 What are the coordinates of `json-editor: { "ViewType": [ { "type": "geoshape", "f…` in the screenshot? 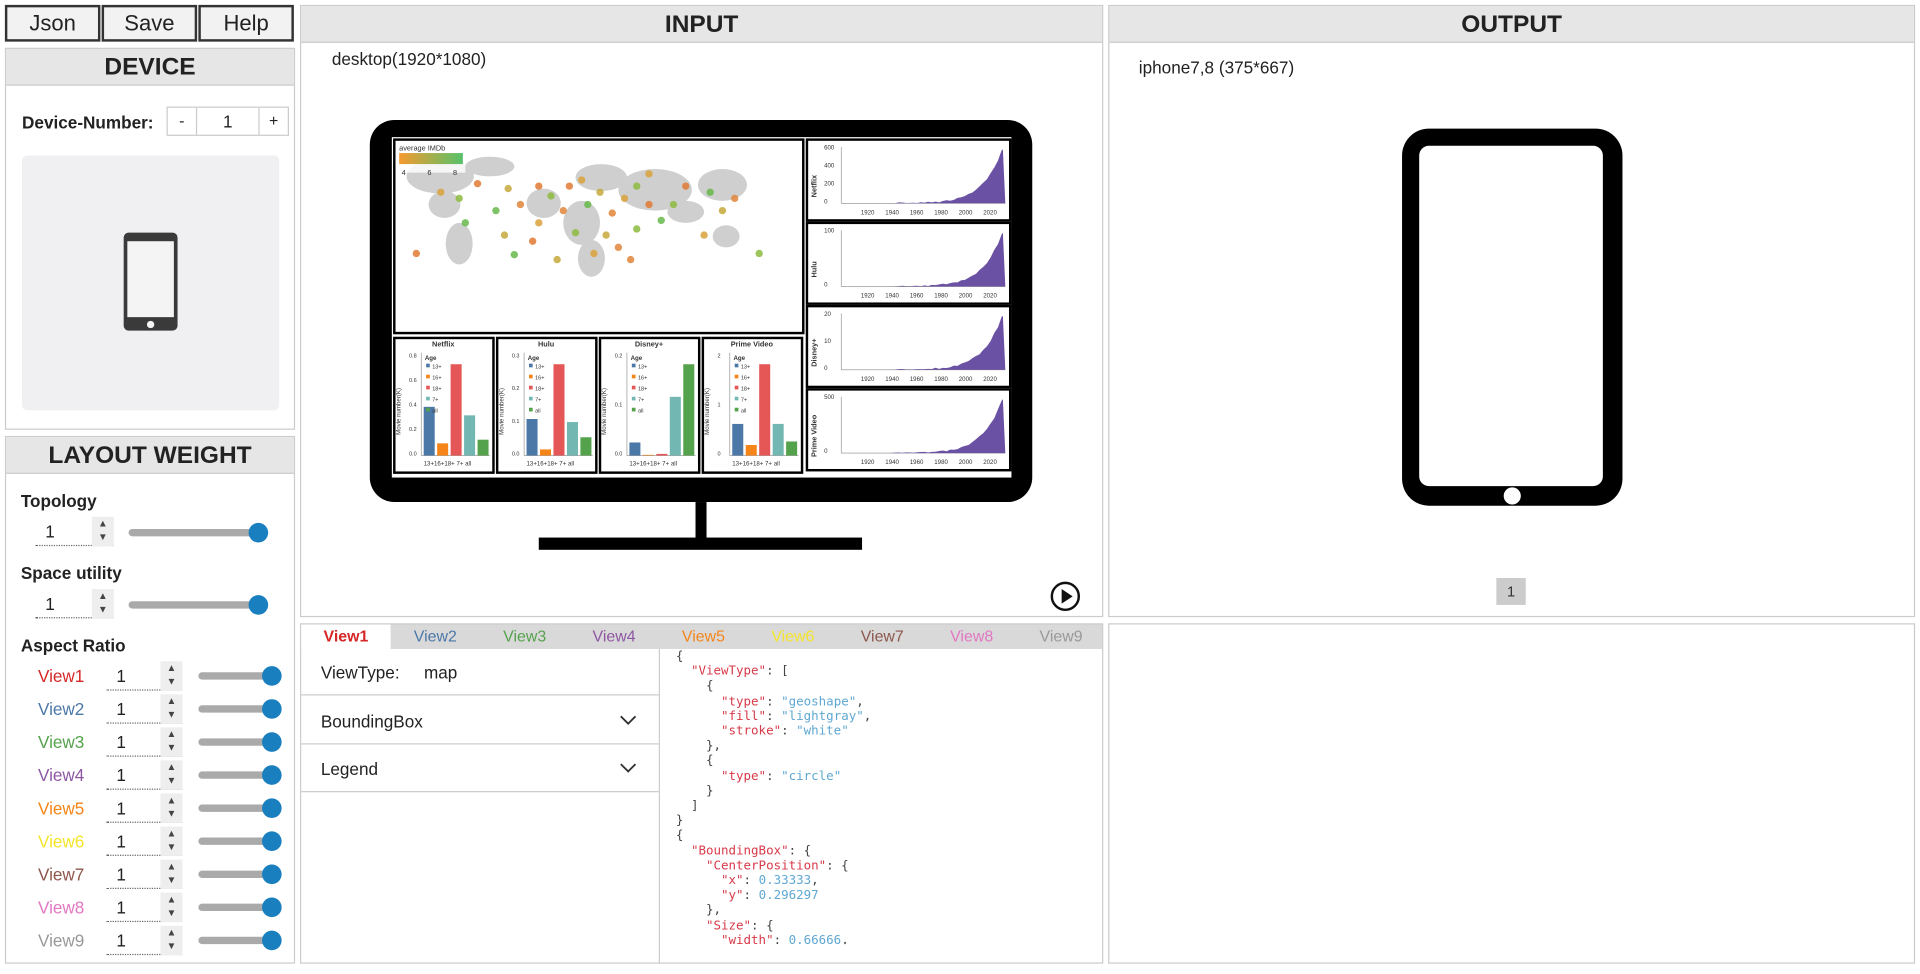 It's located at (884, 797).